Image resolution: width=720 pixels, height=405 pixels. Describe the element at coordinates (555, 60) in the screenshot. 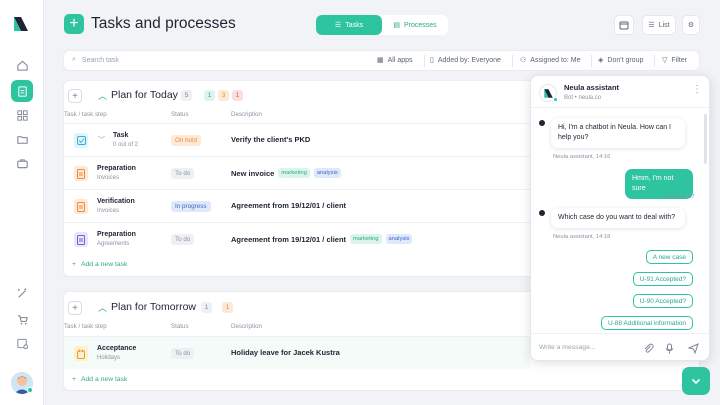

I see `assigned-to-label: Assigned to: Me` at that location.